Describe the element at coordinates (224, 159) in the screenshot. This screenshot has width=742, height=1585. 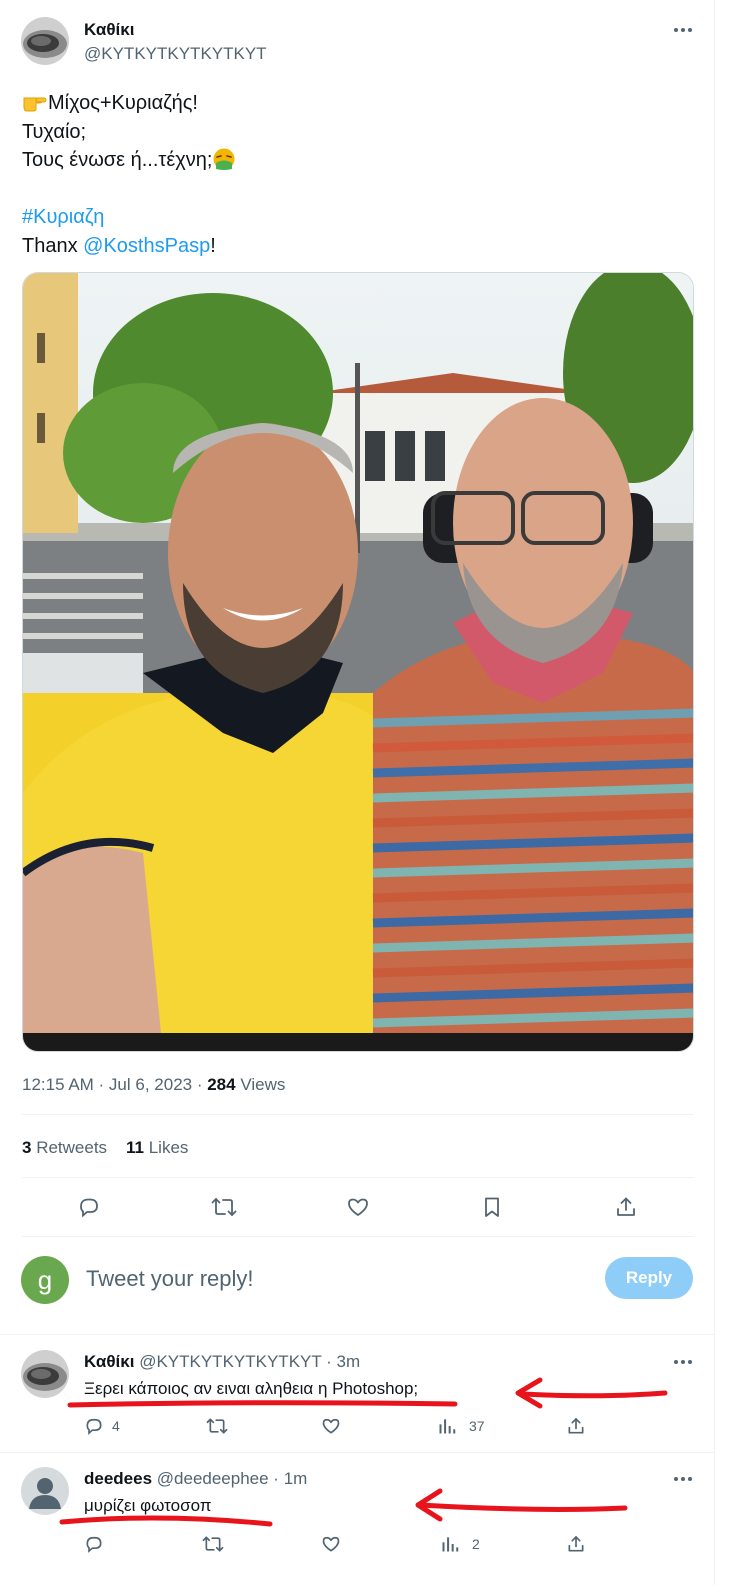
I see `nauseated-emoji-icon` at that location.